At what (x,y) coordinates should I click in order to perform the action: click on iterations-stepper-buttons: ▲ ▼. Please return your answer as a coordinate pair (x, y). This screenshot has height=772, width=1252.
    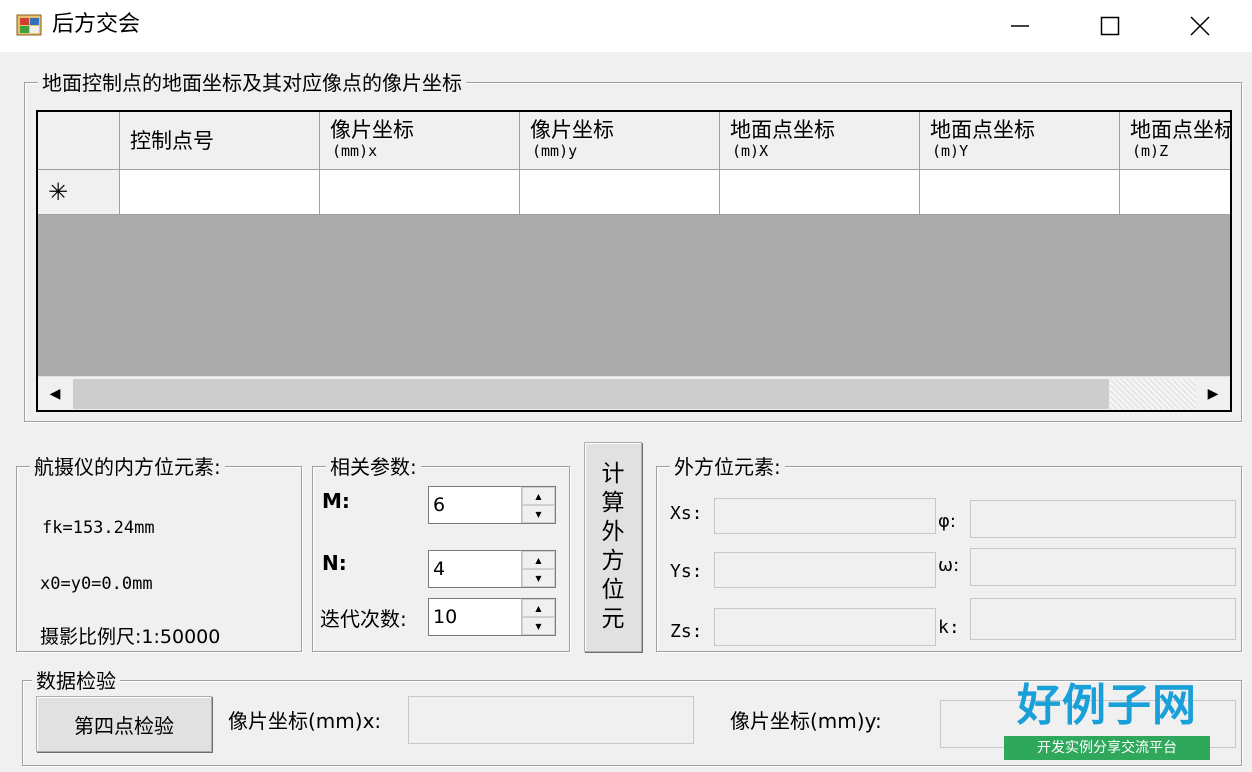
    Looking at the image, I should click on (538, 617).